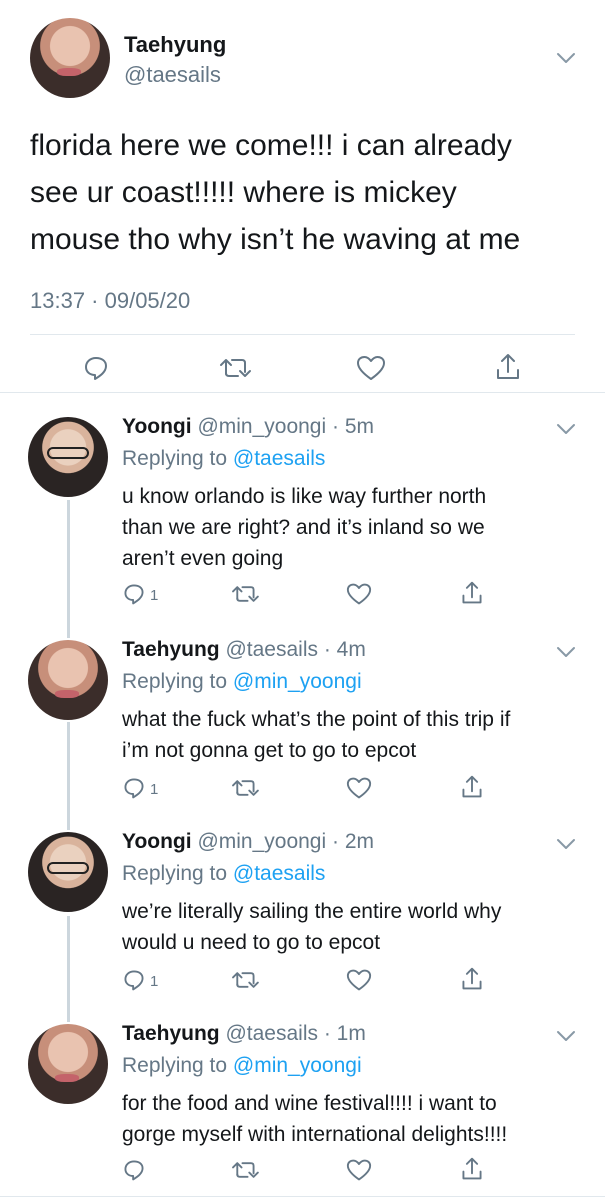 The image size is (605, 1200). I want to click on reply-text-line: u know orlando is like way further north, so click(304, 496).